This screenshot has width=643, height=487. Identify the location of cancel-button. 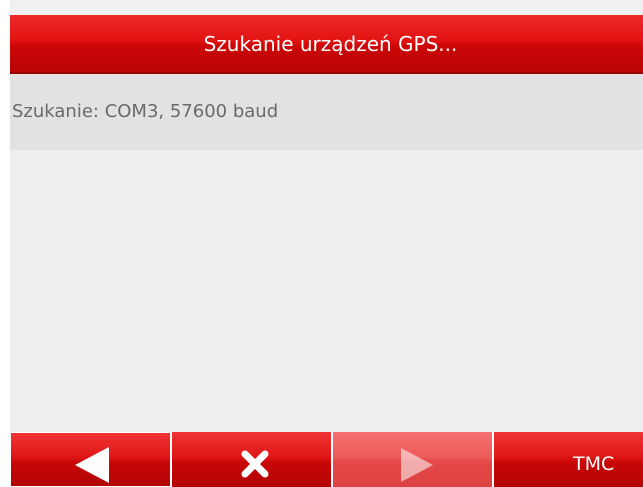
(250, 459).